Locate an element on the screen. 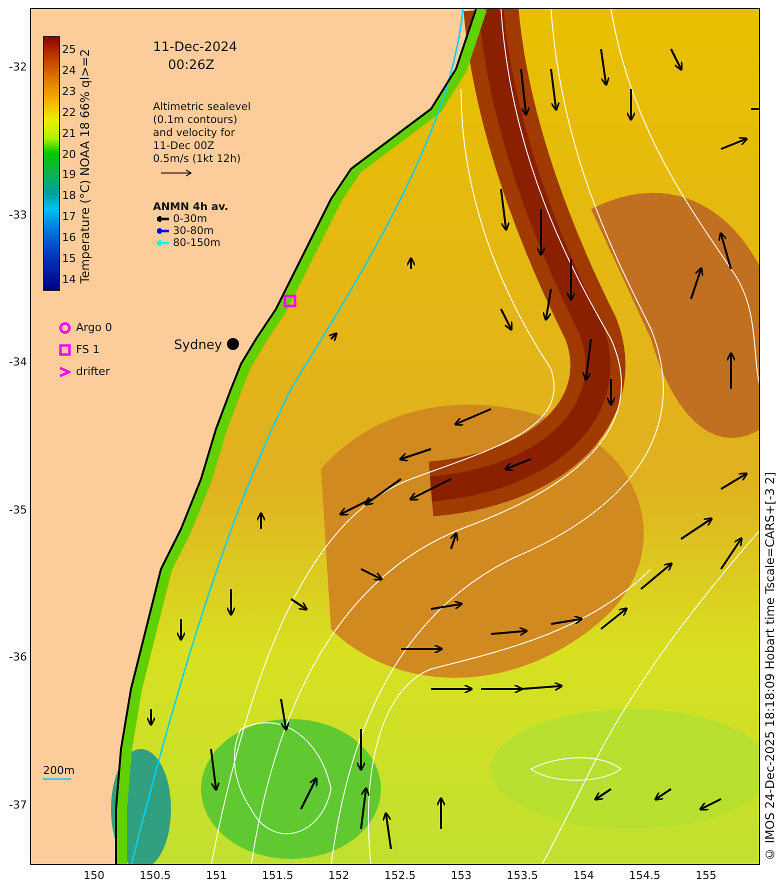 The height and width of the screenshot is (890, 780). legend-label: 30-80m is located at coordinates (193, 231).